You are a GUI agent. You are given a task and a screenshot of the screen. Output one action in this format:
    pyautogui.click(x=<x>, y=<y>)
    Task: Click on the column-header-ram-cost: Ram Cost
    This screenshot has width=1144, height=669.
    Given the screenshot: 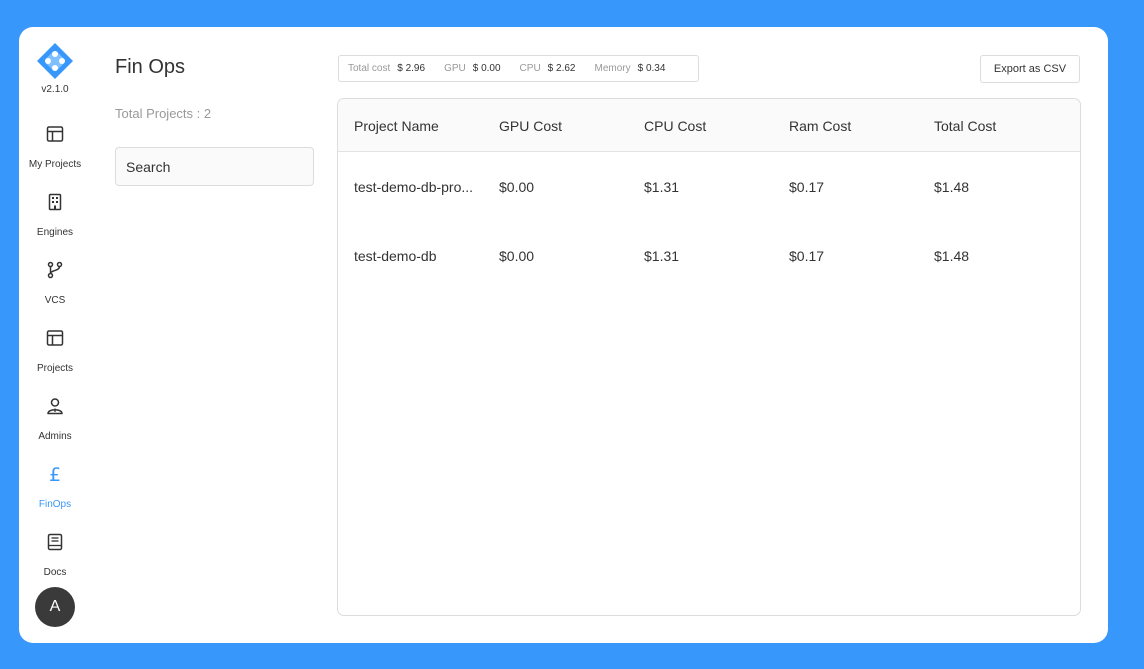 What is the action you would take?
    pyautogui.click(x=820, y=126)
    